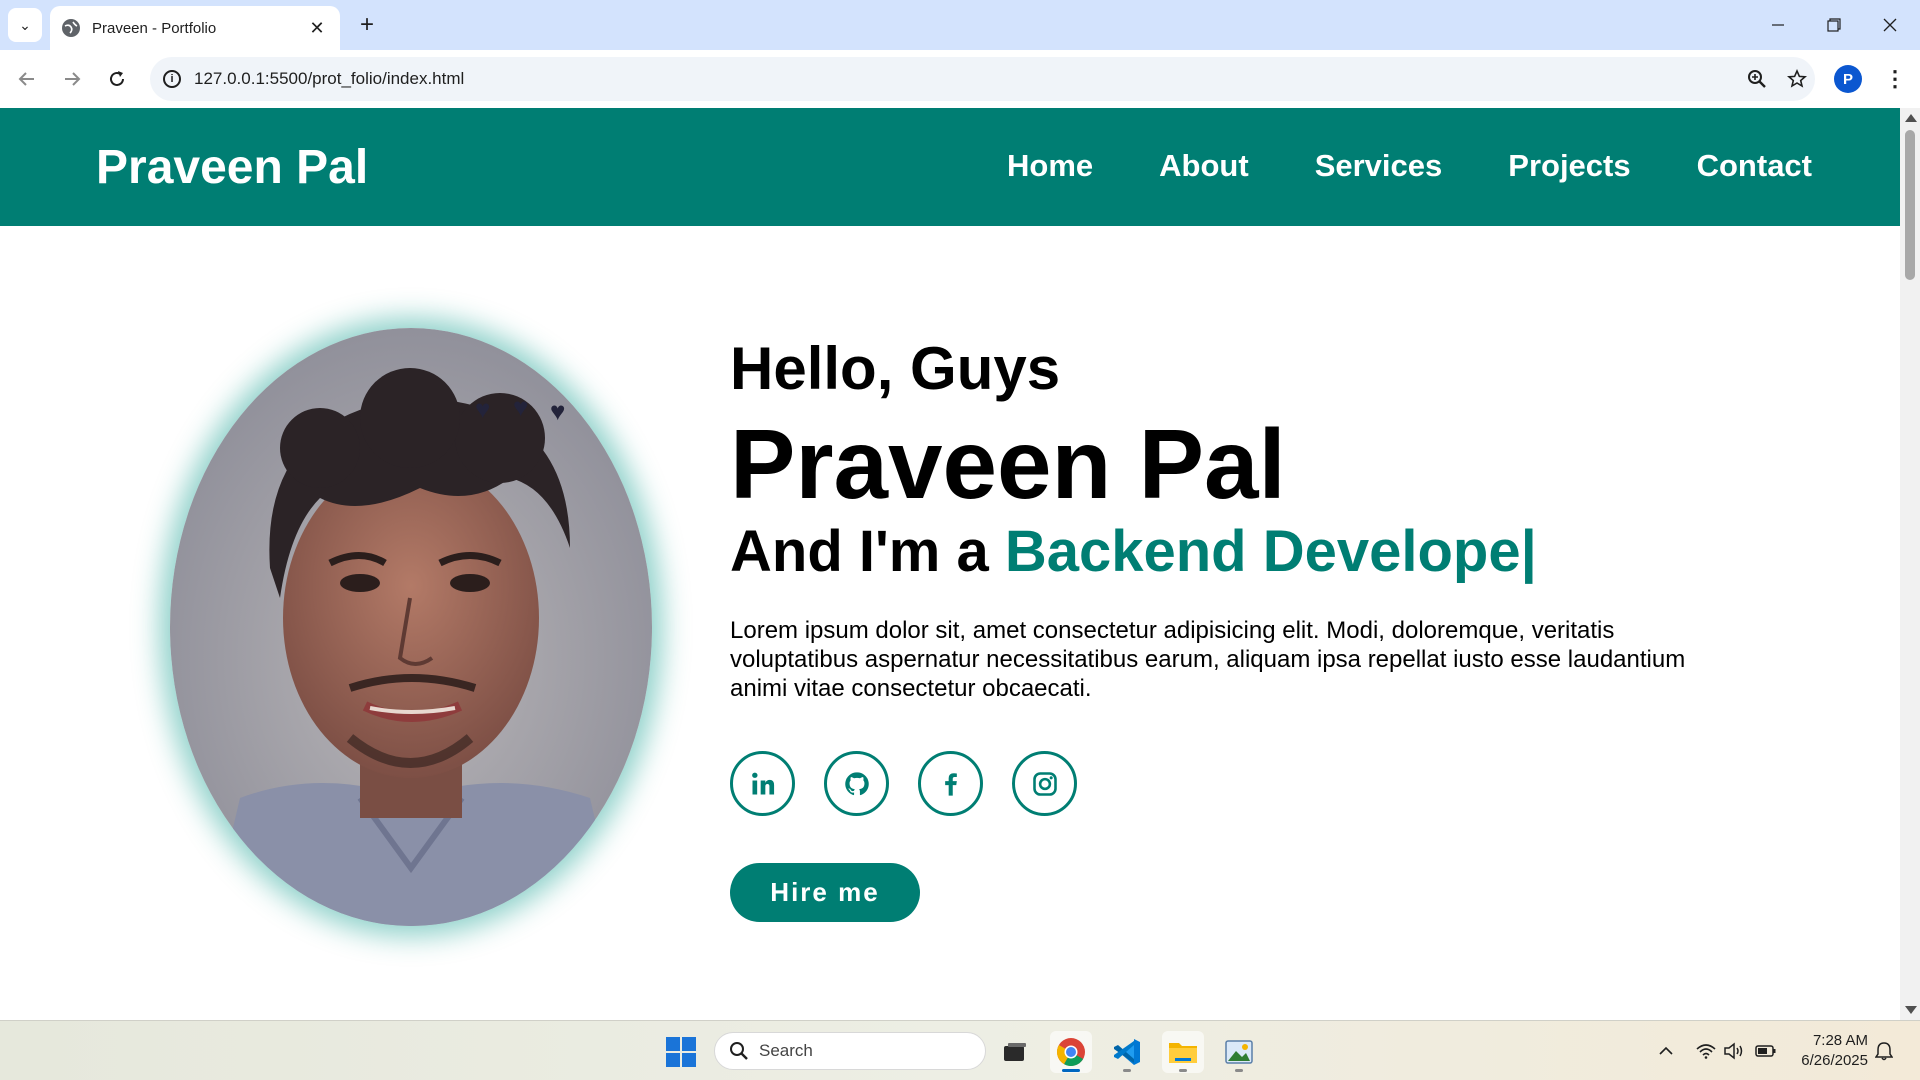 Image resolution: width=1920 pixels, height=1080 pixels. I want to click on system-clock: 7:28 AM 6/26/2025, so click(1829, 1051).